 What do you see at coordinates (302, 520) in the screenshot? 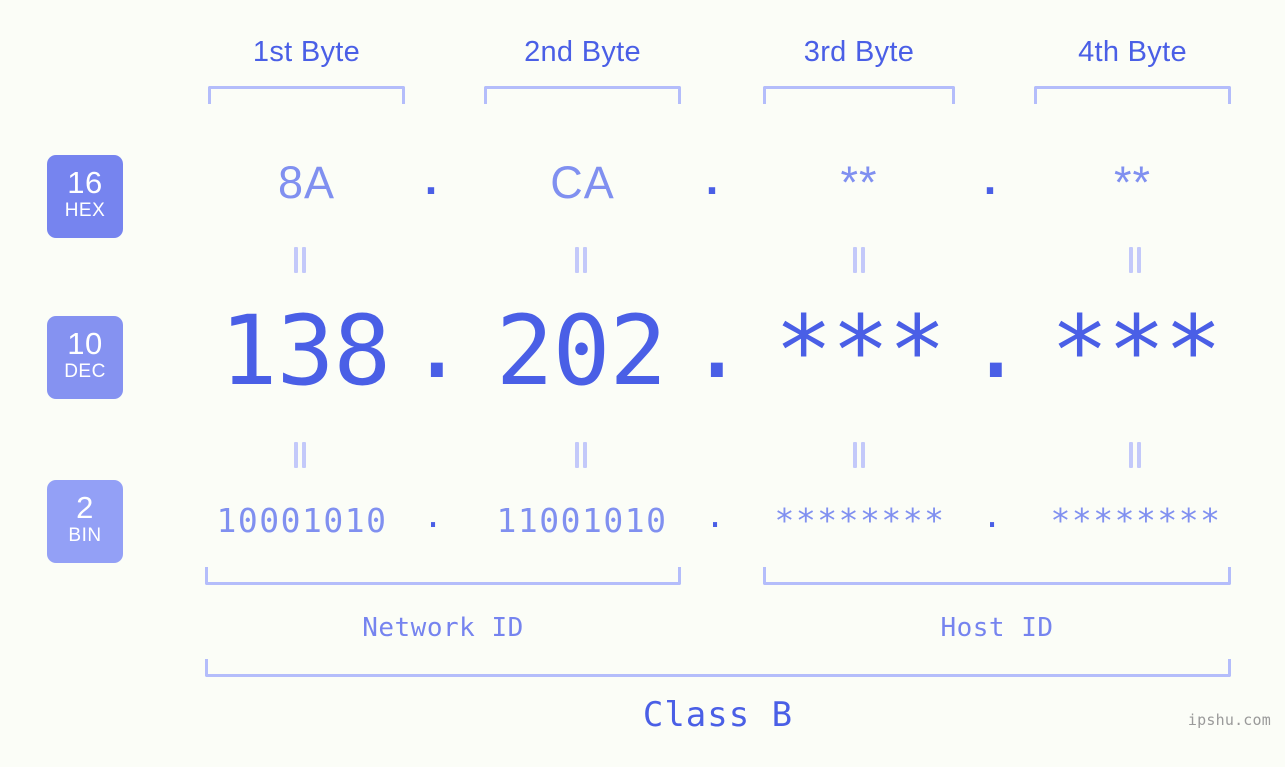
I see `bin-byte-1: 10001010` at bounding box center [302, 520].